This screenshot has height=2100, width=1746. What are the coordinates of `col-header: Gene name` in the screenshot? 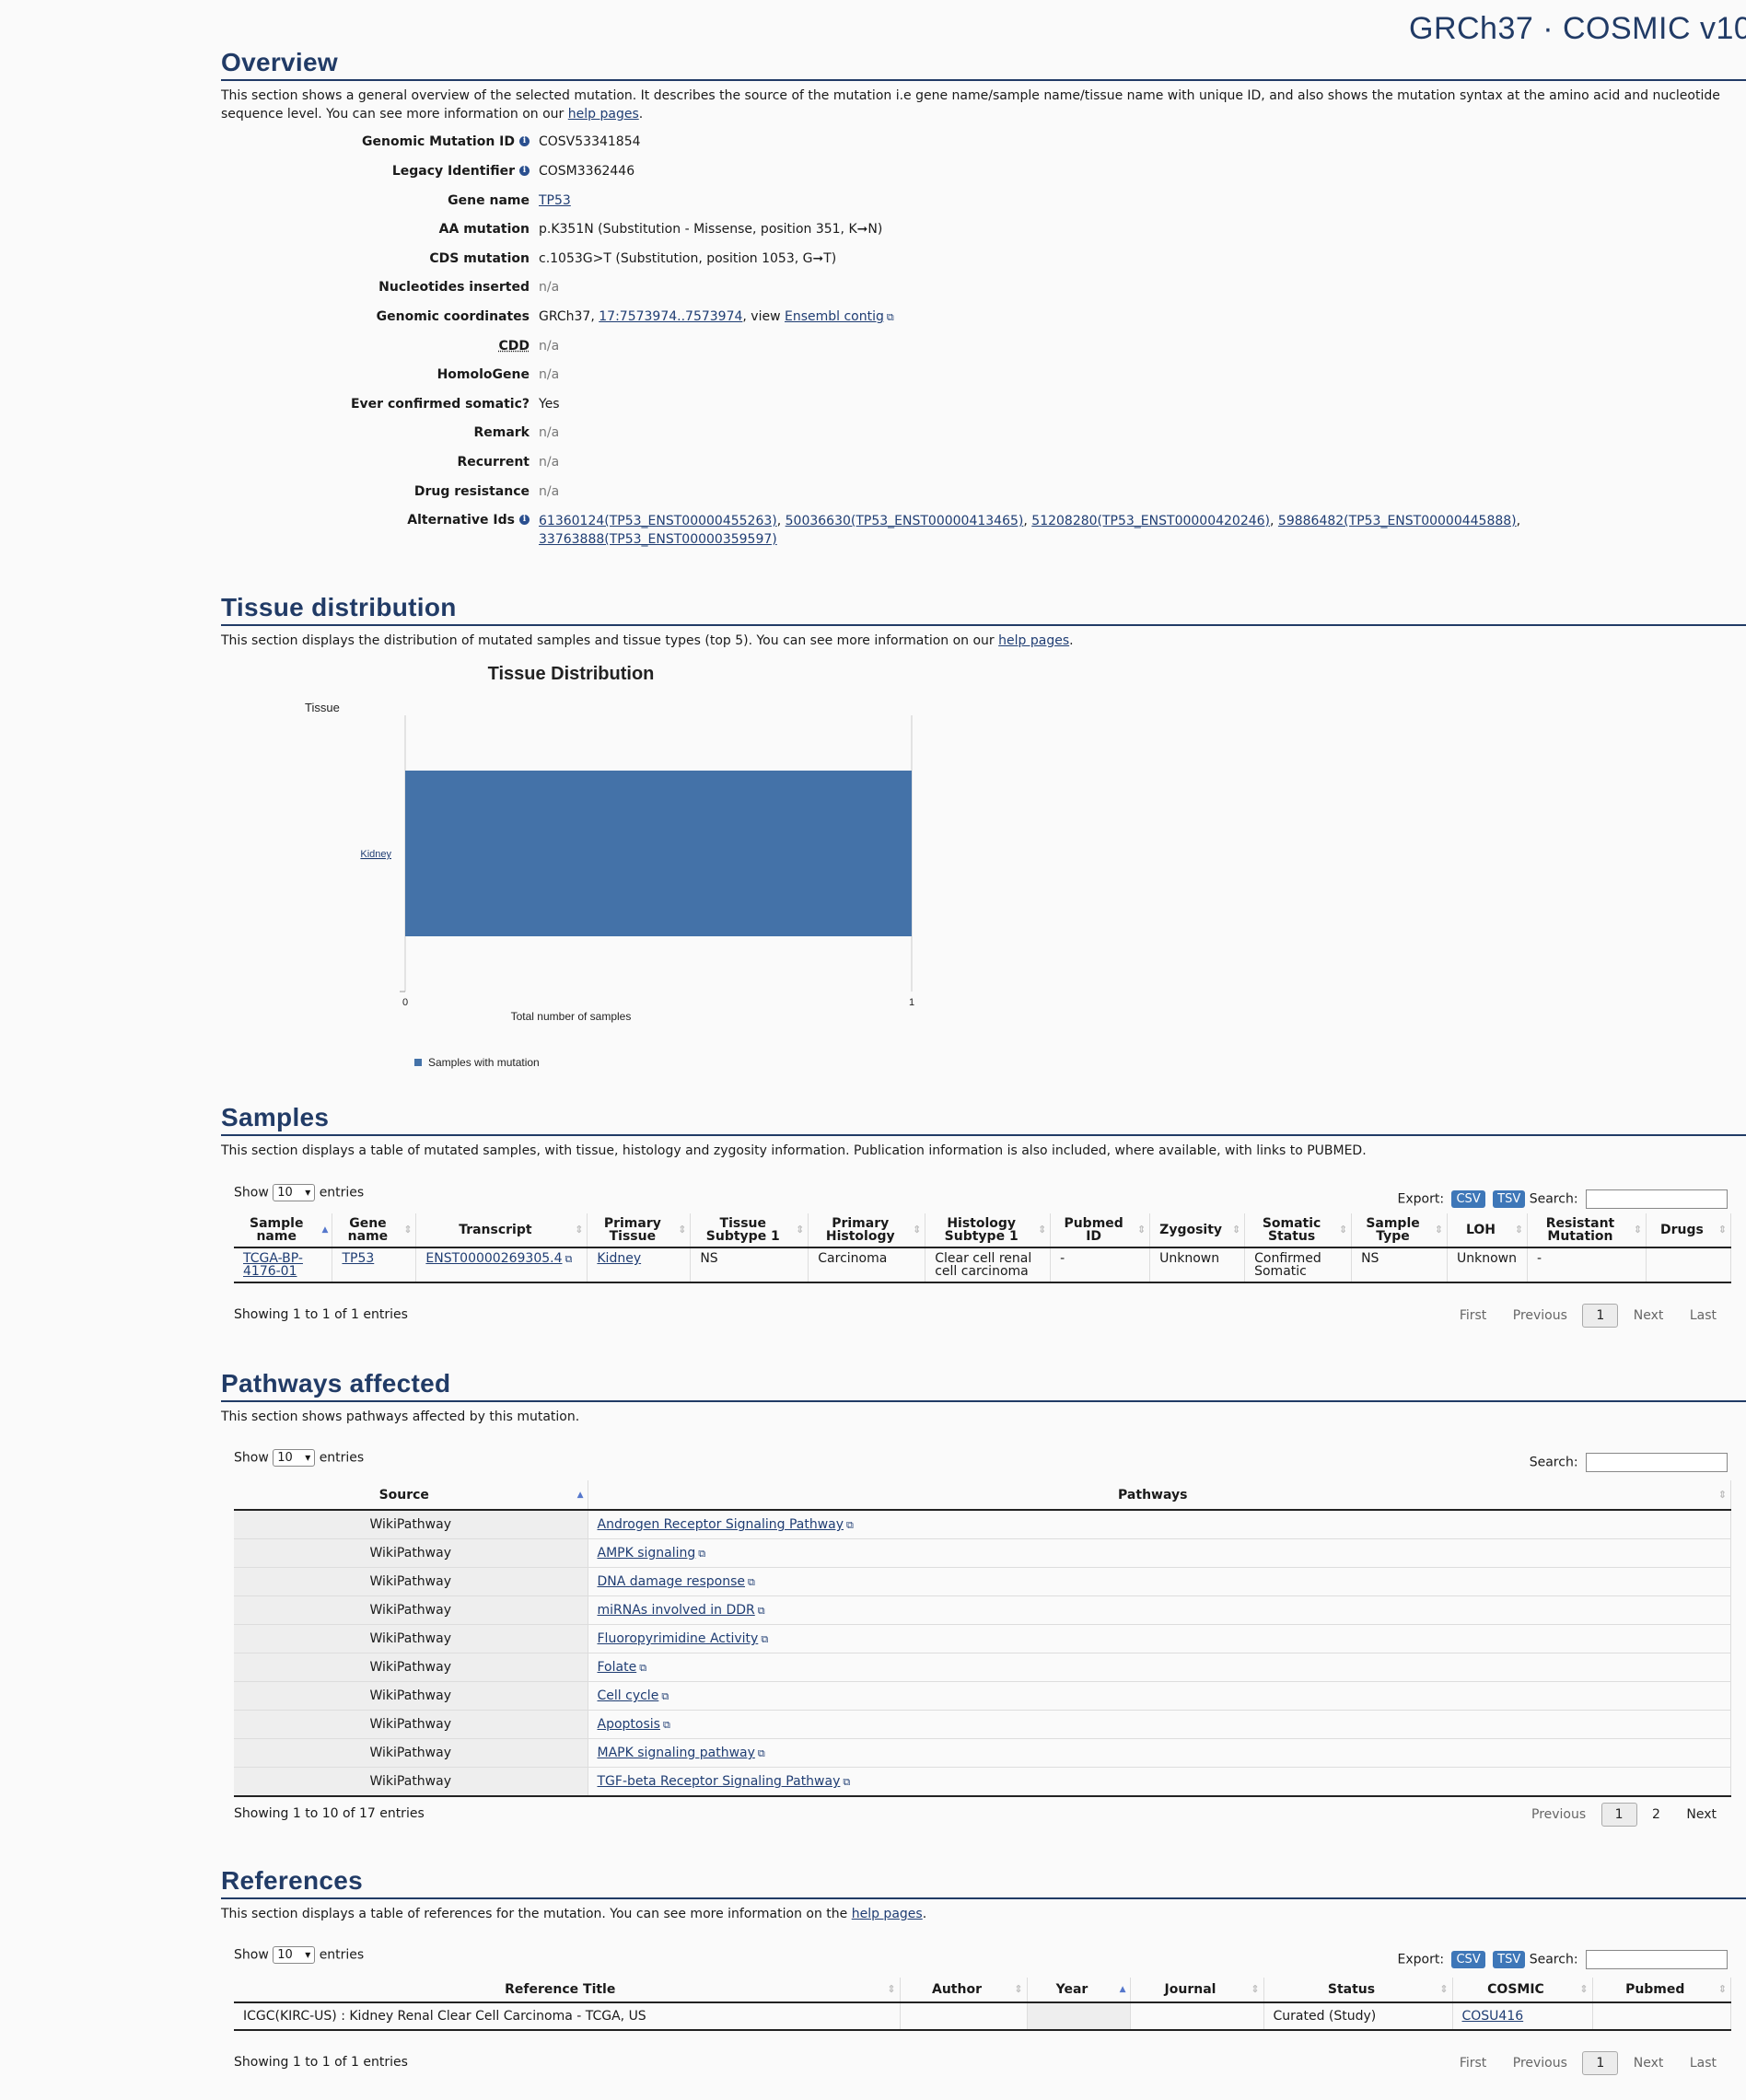 It's located at (374, 1230).